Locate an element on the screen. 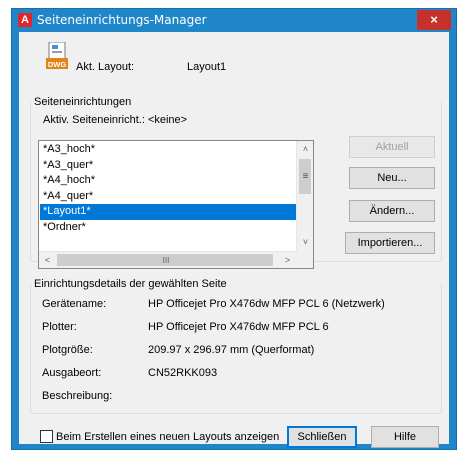 This screenshot has width=465, height=457. window-title: Seiteneinrichtungs-Manager is located at coordinates (122, 20).